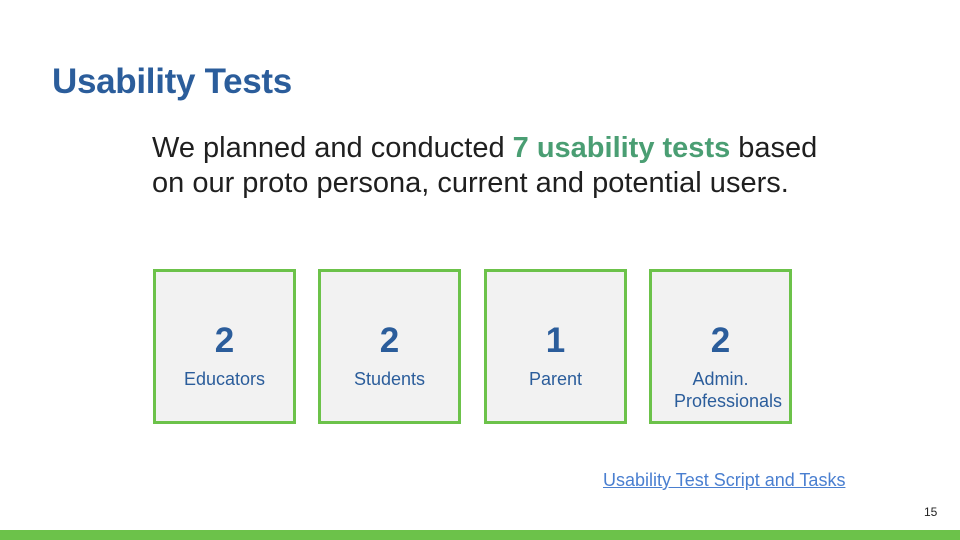  I want to click on stat-label: Admin. Professionals, so click(728, 390).